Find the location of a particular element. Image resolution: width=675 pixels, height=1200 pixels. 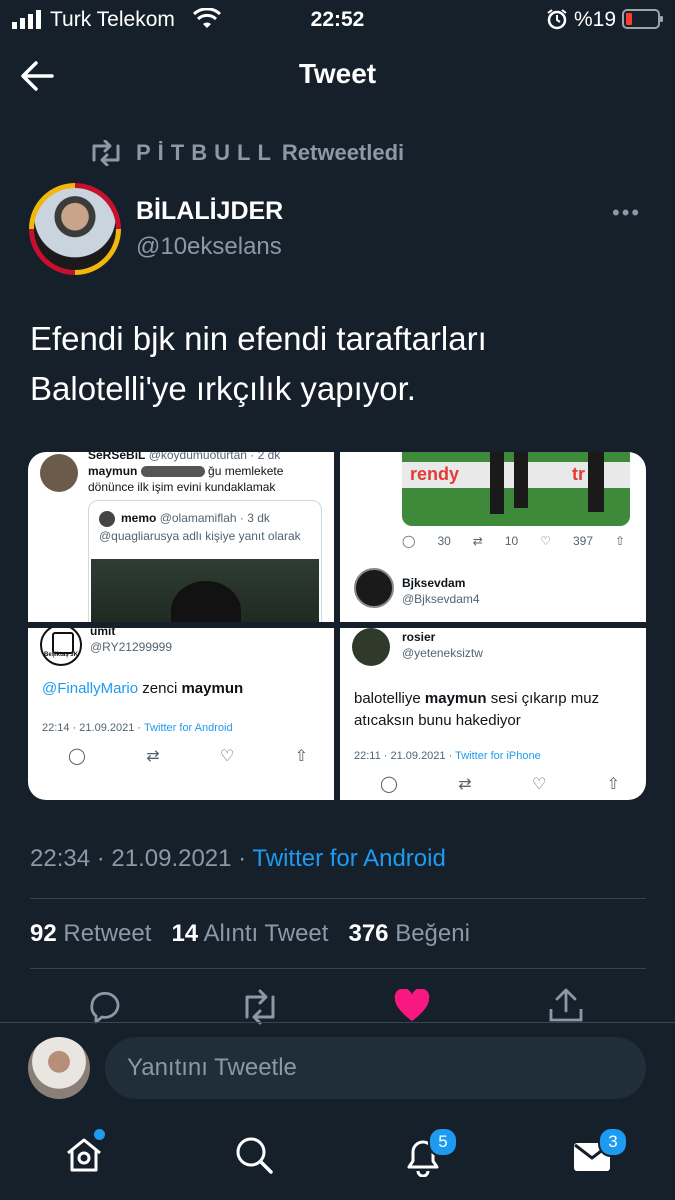

embedded-text: dönünce ilk işim evini kundaklamak is located at coordinates (182, 487).